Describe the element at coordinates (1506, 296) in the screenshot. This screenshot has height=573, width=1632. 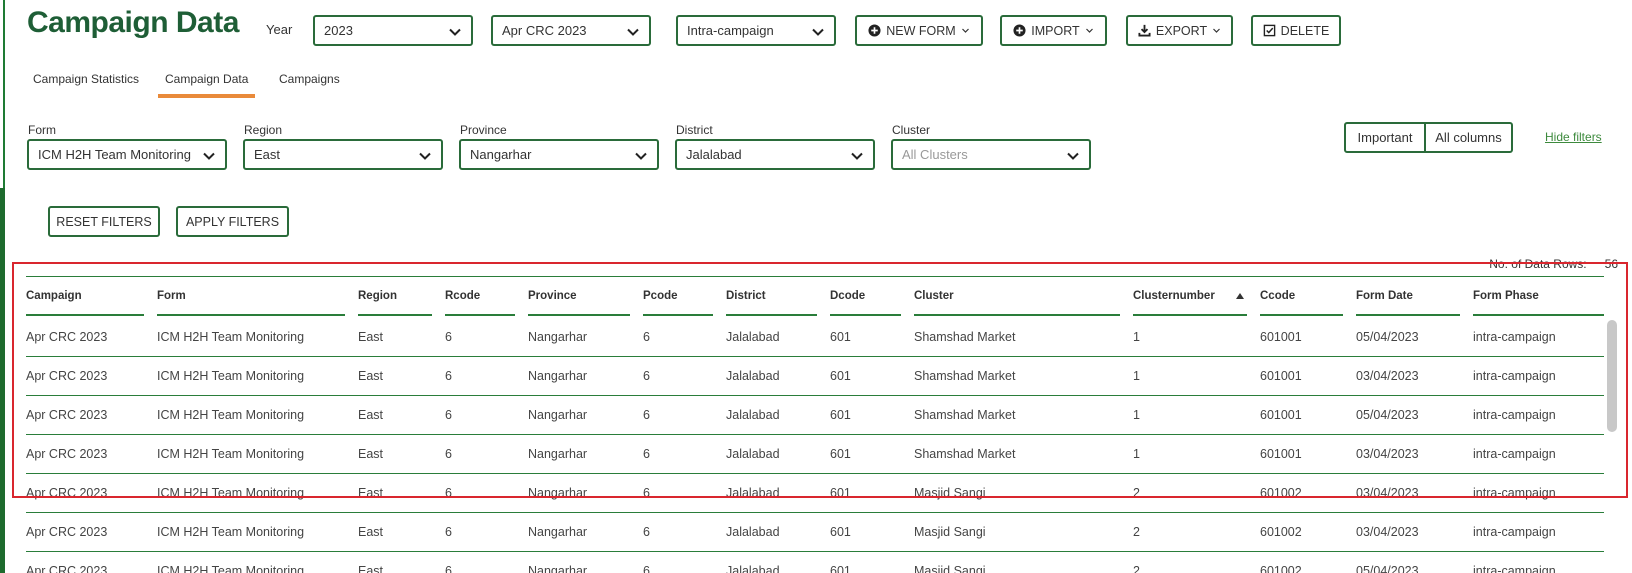
I see `column-header-form-phase: Form Phase` at that location.